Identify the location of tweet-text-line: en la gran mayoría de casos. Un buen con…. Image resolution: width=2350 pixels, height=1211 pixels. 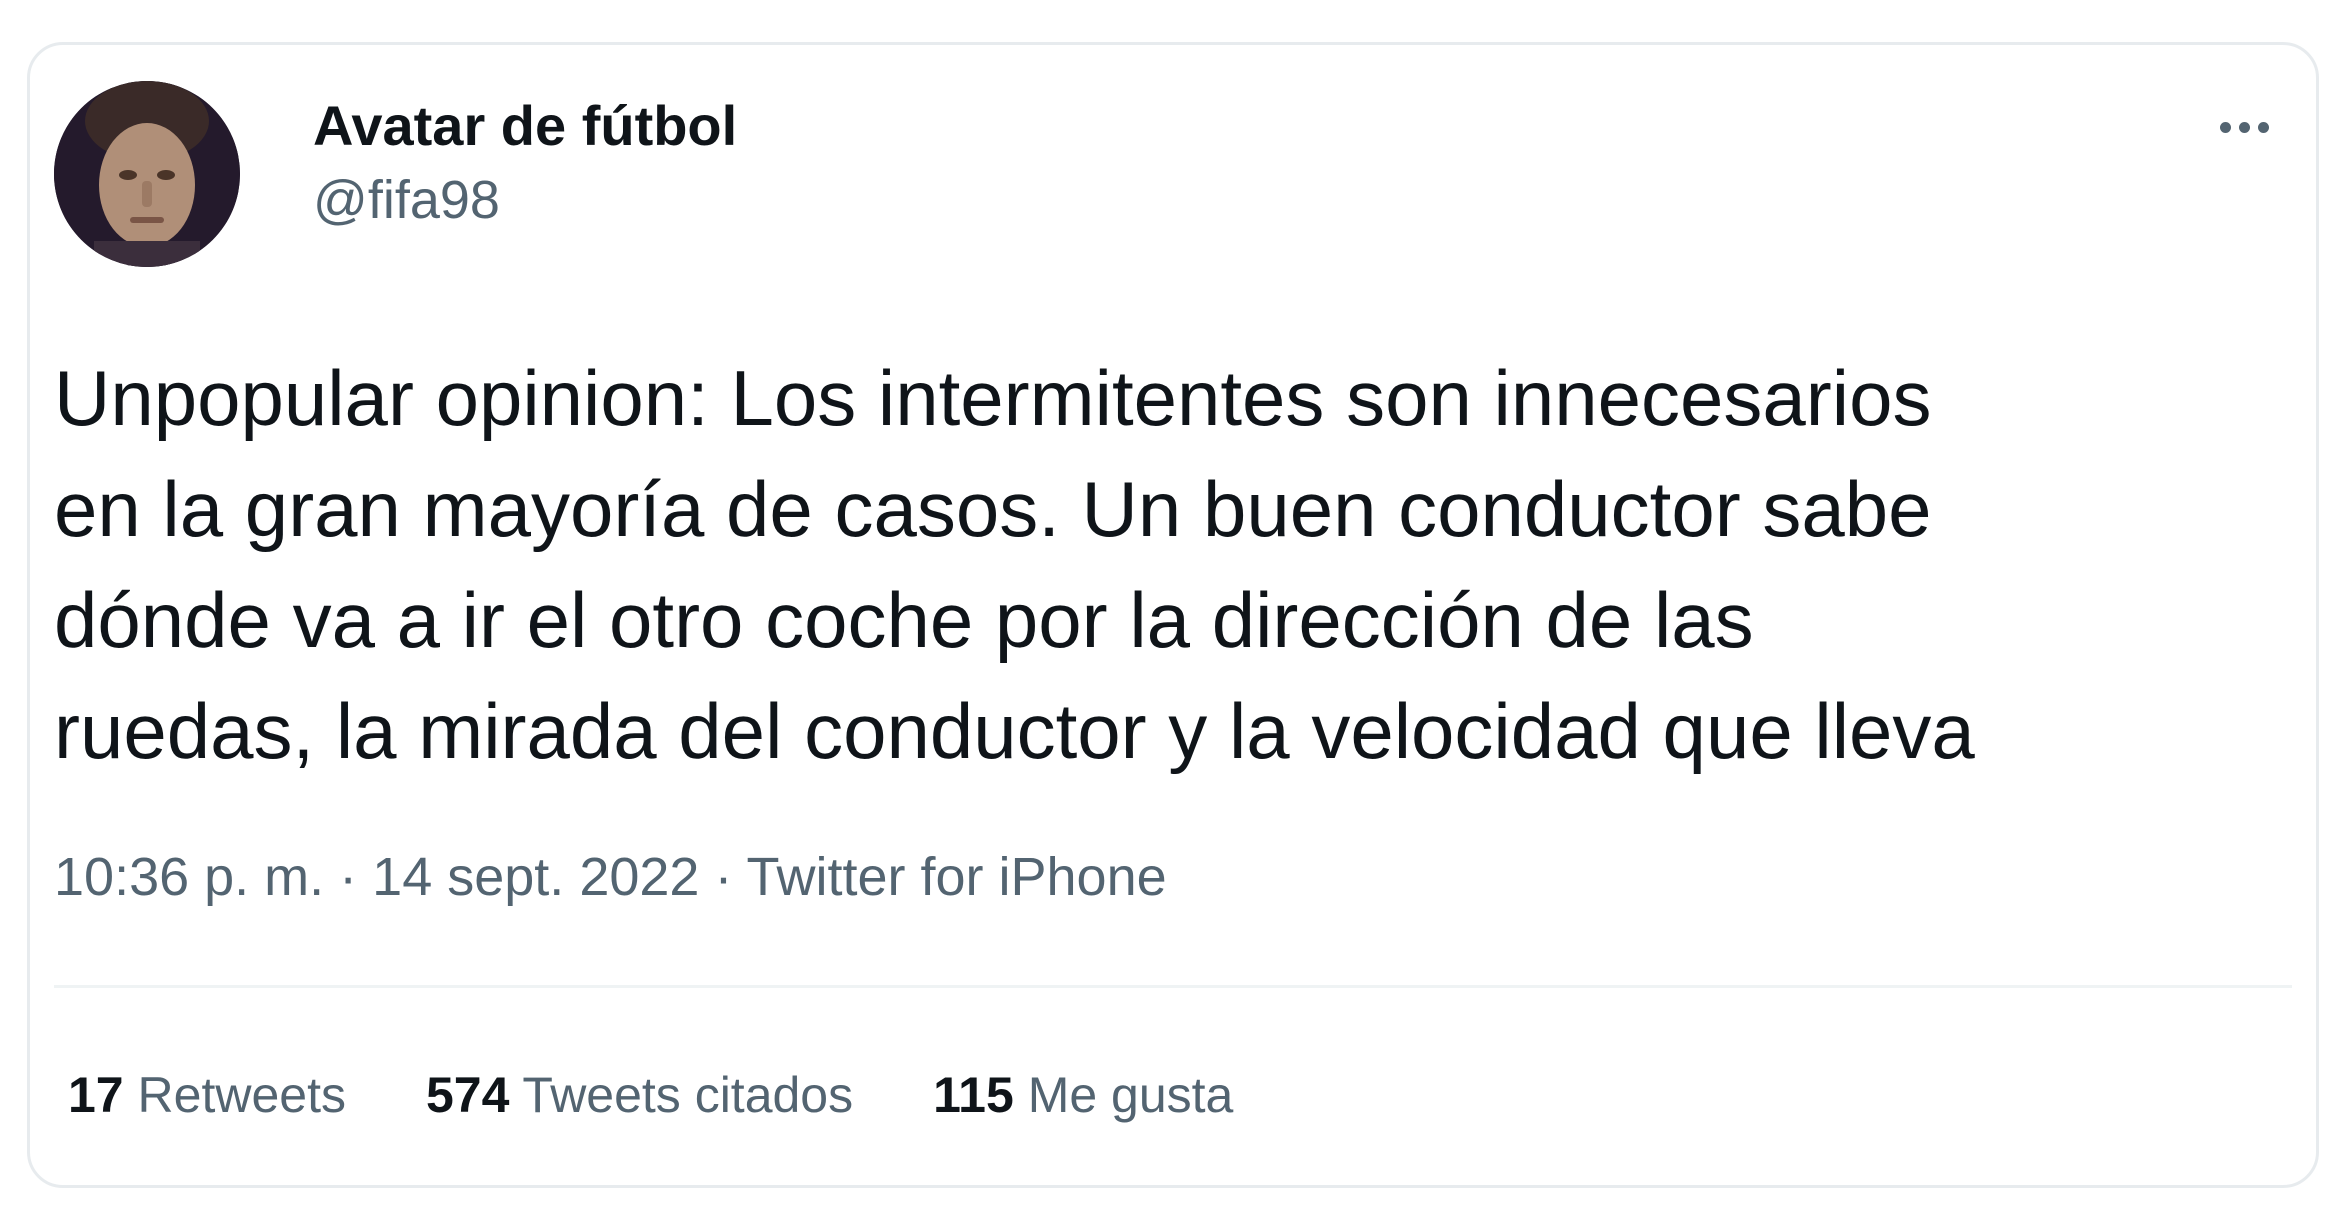
(993, 509).